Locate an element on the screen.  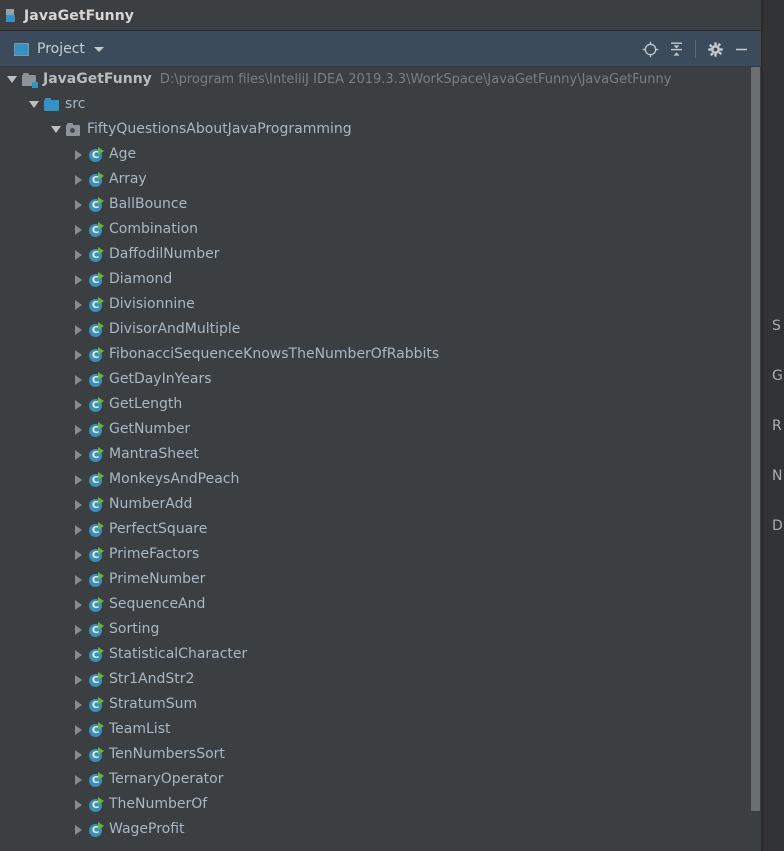
tree-row: C StatisticalCharacter is located at coordinates (159, 654).